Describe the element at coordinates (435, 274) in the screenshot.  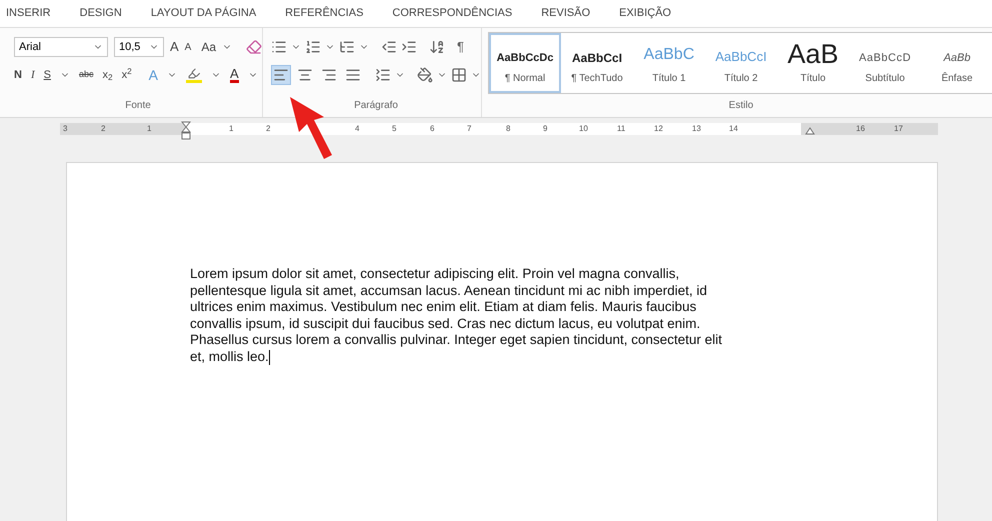
I see `body-text-line: Lorem ipsum dolor sit amet, consectetur adipiscing elit. Proin vel magna convallis,` at that location.